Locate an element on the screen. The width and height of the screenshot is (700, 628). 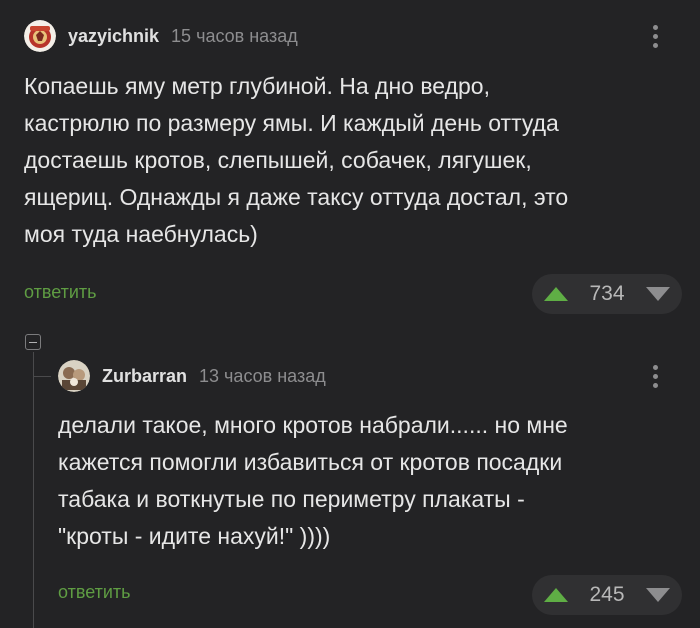
rating-score: 734 is located at coordinates (607, 293).